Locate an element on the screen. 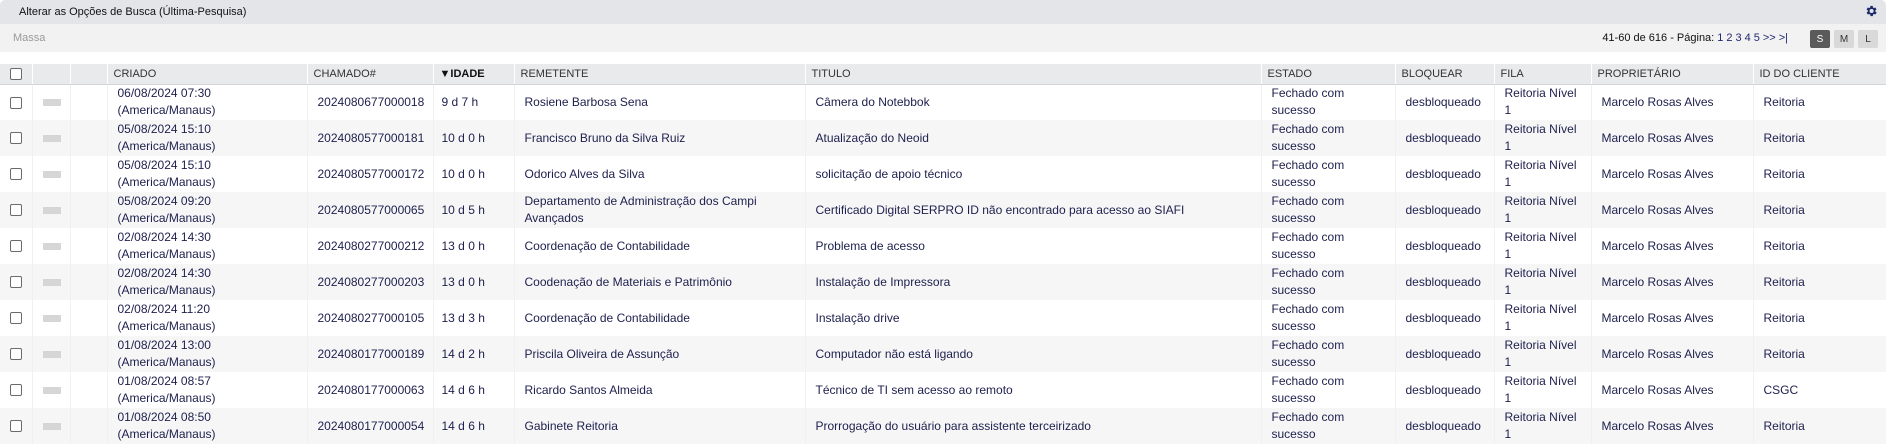  sender-name: Coordenação de Contabilidade is located at coordinates (660, 318).